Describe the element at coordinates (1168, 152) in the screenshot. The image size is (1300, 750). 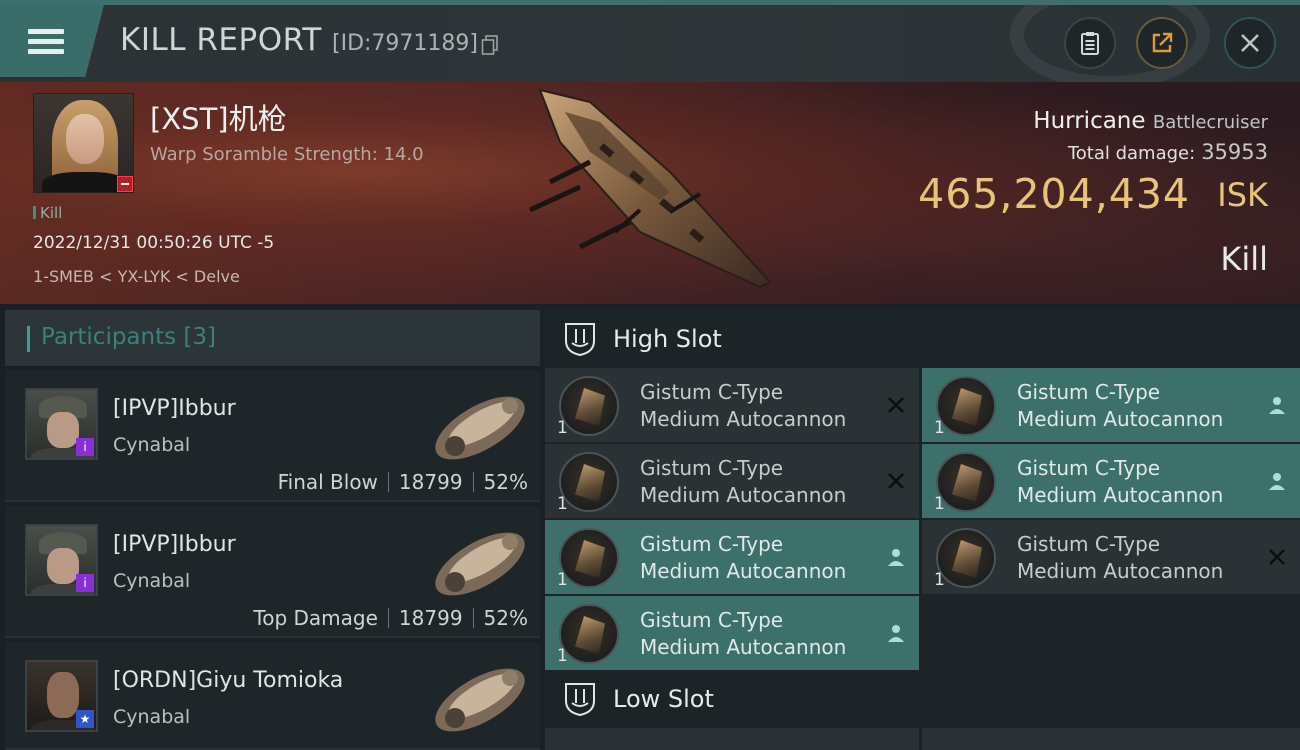
I see `total-damage: Total damage: 35953` at that location.